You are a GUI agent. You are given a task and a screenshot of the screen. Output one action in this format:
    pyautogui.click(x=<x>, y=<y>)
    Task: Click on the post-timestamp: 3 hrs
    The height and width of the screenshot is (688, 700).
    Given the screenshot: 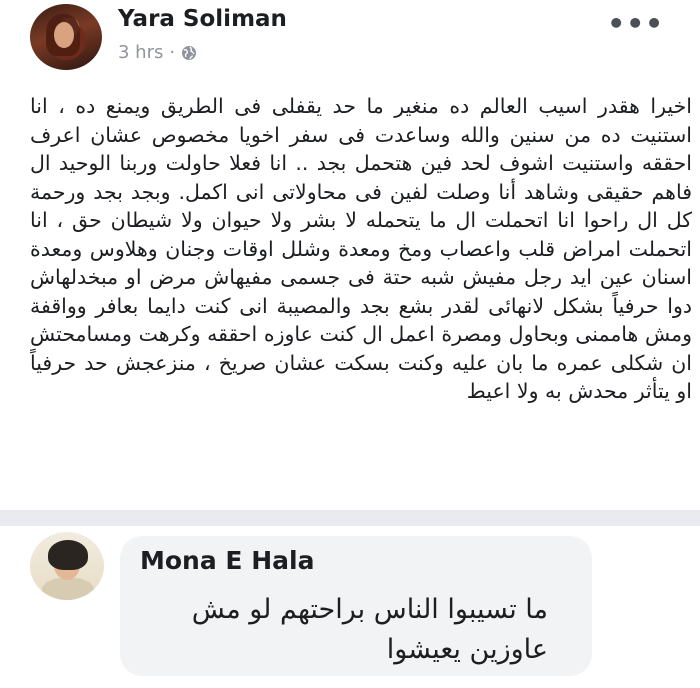 What is the action you would take?
    pyautogui.click(x=140, y=52)
    